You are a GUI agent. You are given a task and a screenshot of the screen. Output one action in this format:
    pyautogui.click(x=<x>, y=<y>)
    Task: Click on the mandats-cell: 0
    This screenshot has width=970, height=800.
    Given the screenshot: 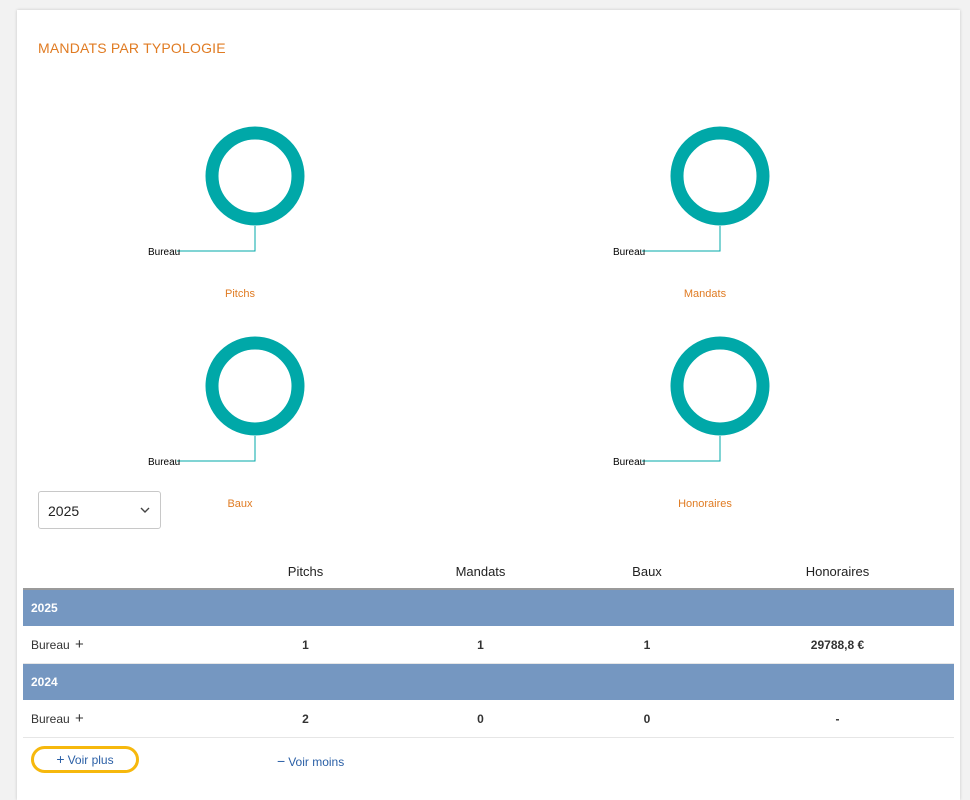 What is the action you would take?
    pyautogui.click(x=480, y=719)
    